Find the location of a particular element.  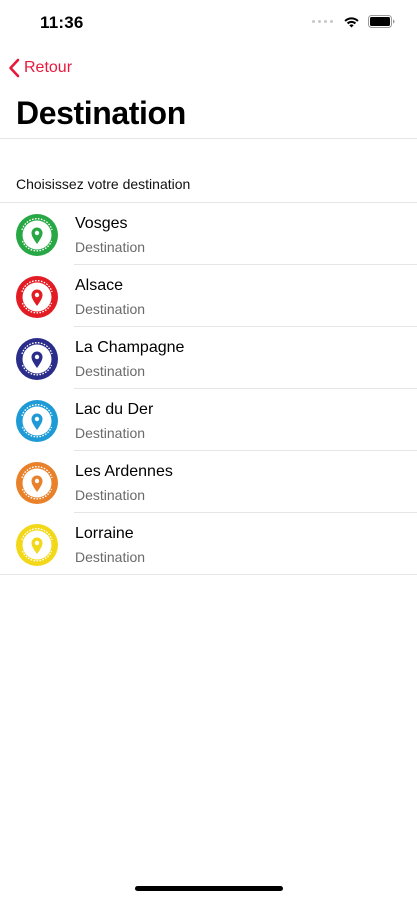

status-icons is located at coordinates (353, 21).